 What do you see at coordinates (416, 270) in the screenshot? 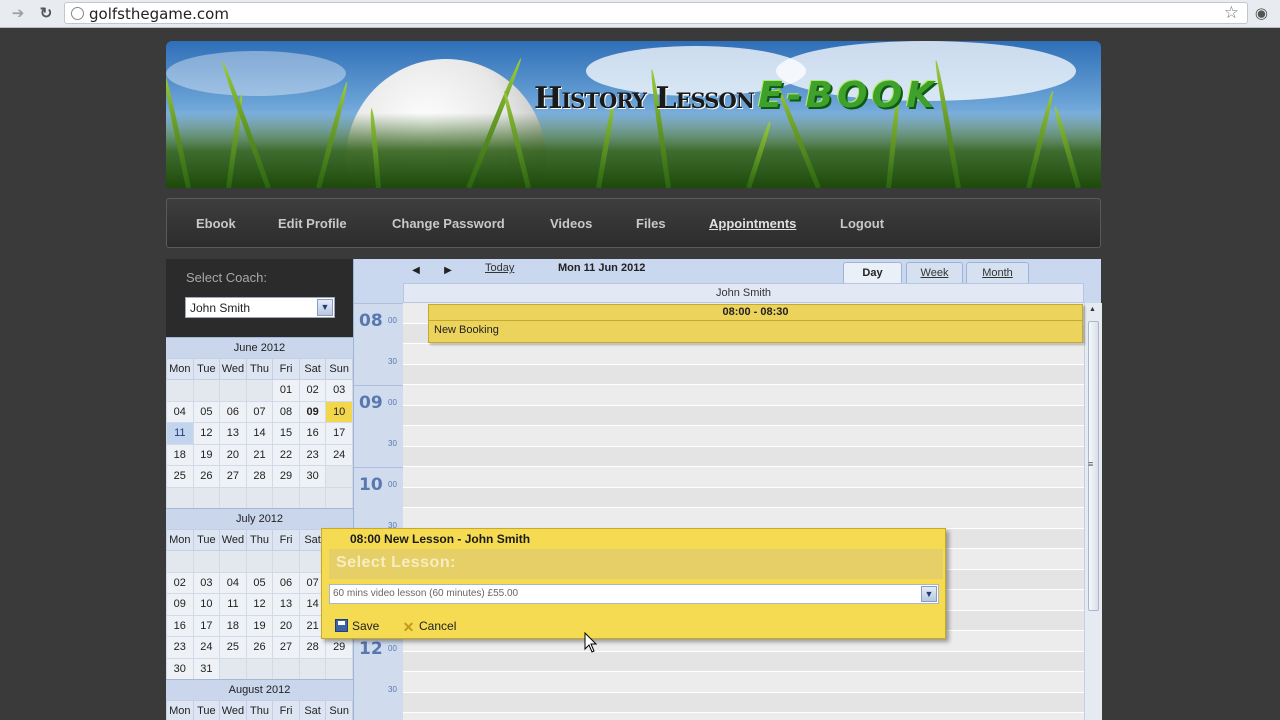
I see `prev-day-button: ◀` at bounding box center [416, 270].